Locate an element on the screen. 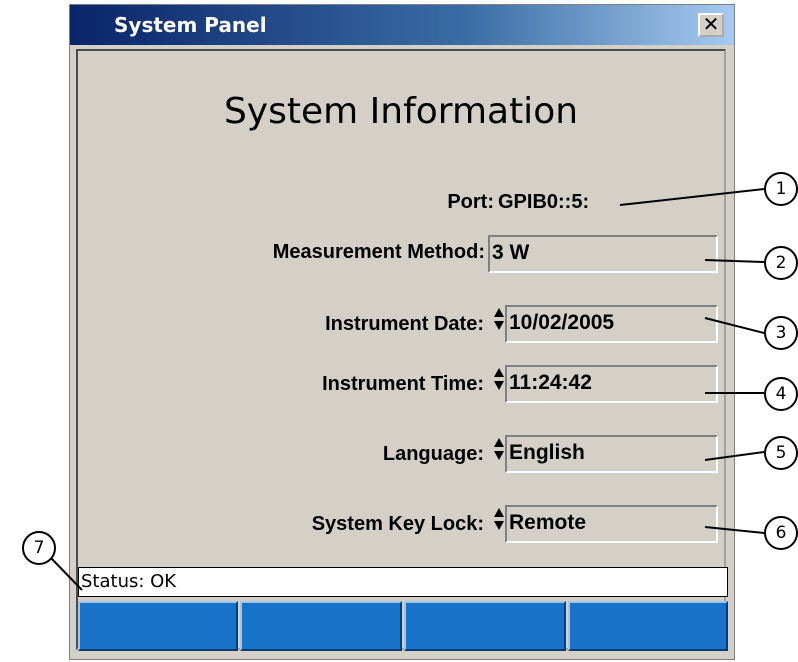 The image size is (798, 662). callout-7: 7 is located at coordinates (39, 548).